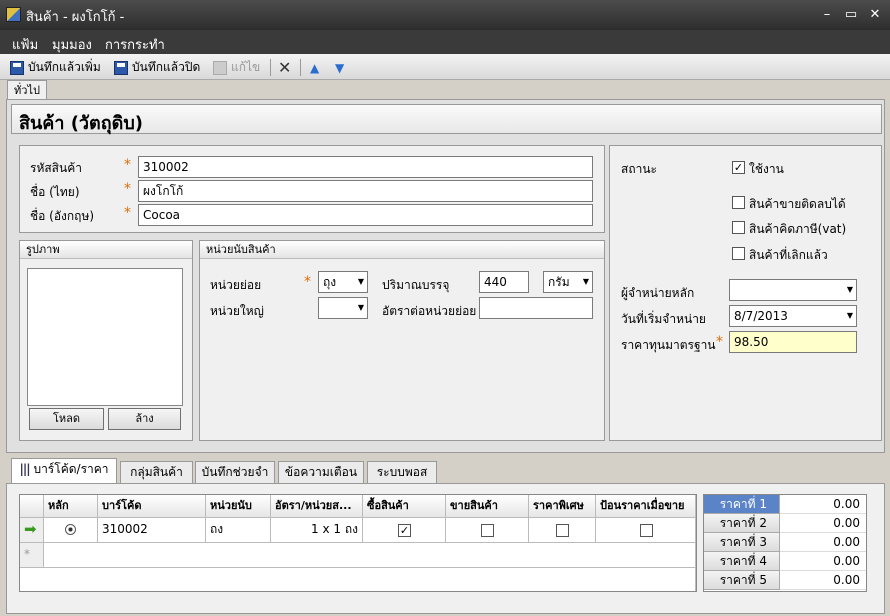 This screenshot has width=890, height=616. I want to click on special-price-cell, so click(562, 530).